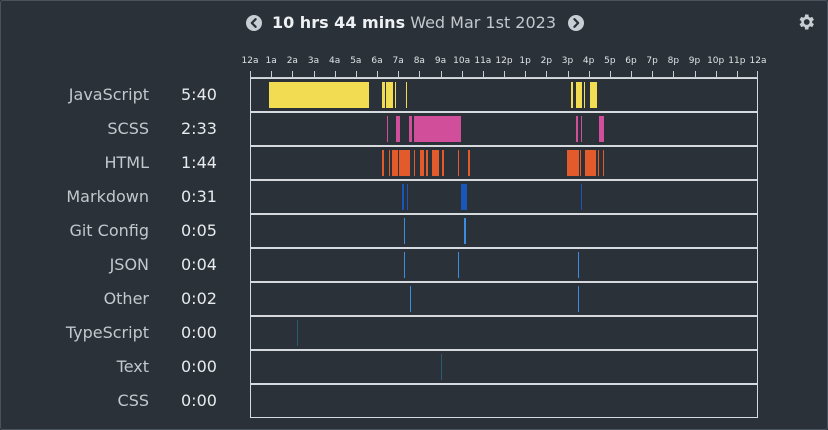 Image resolution: width=828 pixels, height=430 pixels. What do you see at coordinates (107, 332) in the screenshot?
I see `language-name: TypeScript` at bounding box center [107, 332].